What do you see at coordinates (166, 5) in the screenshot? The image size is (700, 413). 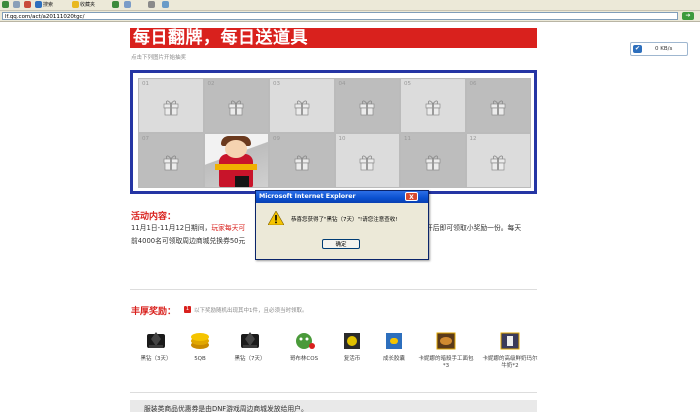 I see `edit-icon` at bounding box center [166, 5].